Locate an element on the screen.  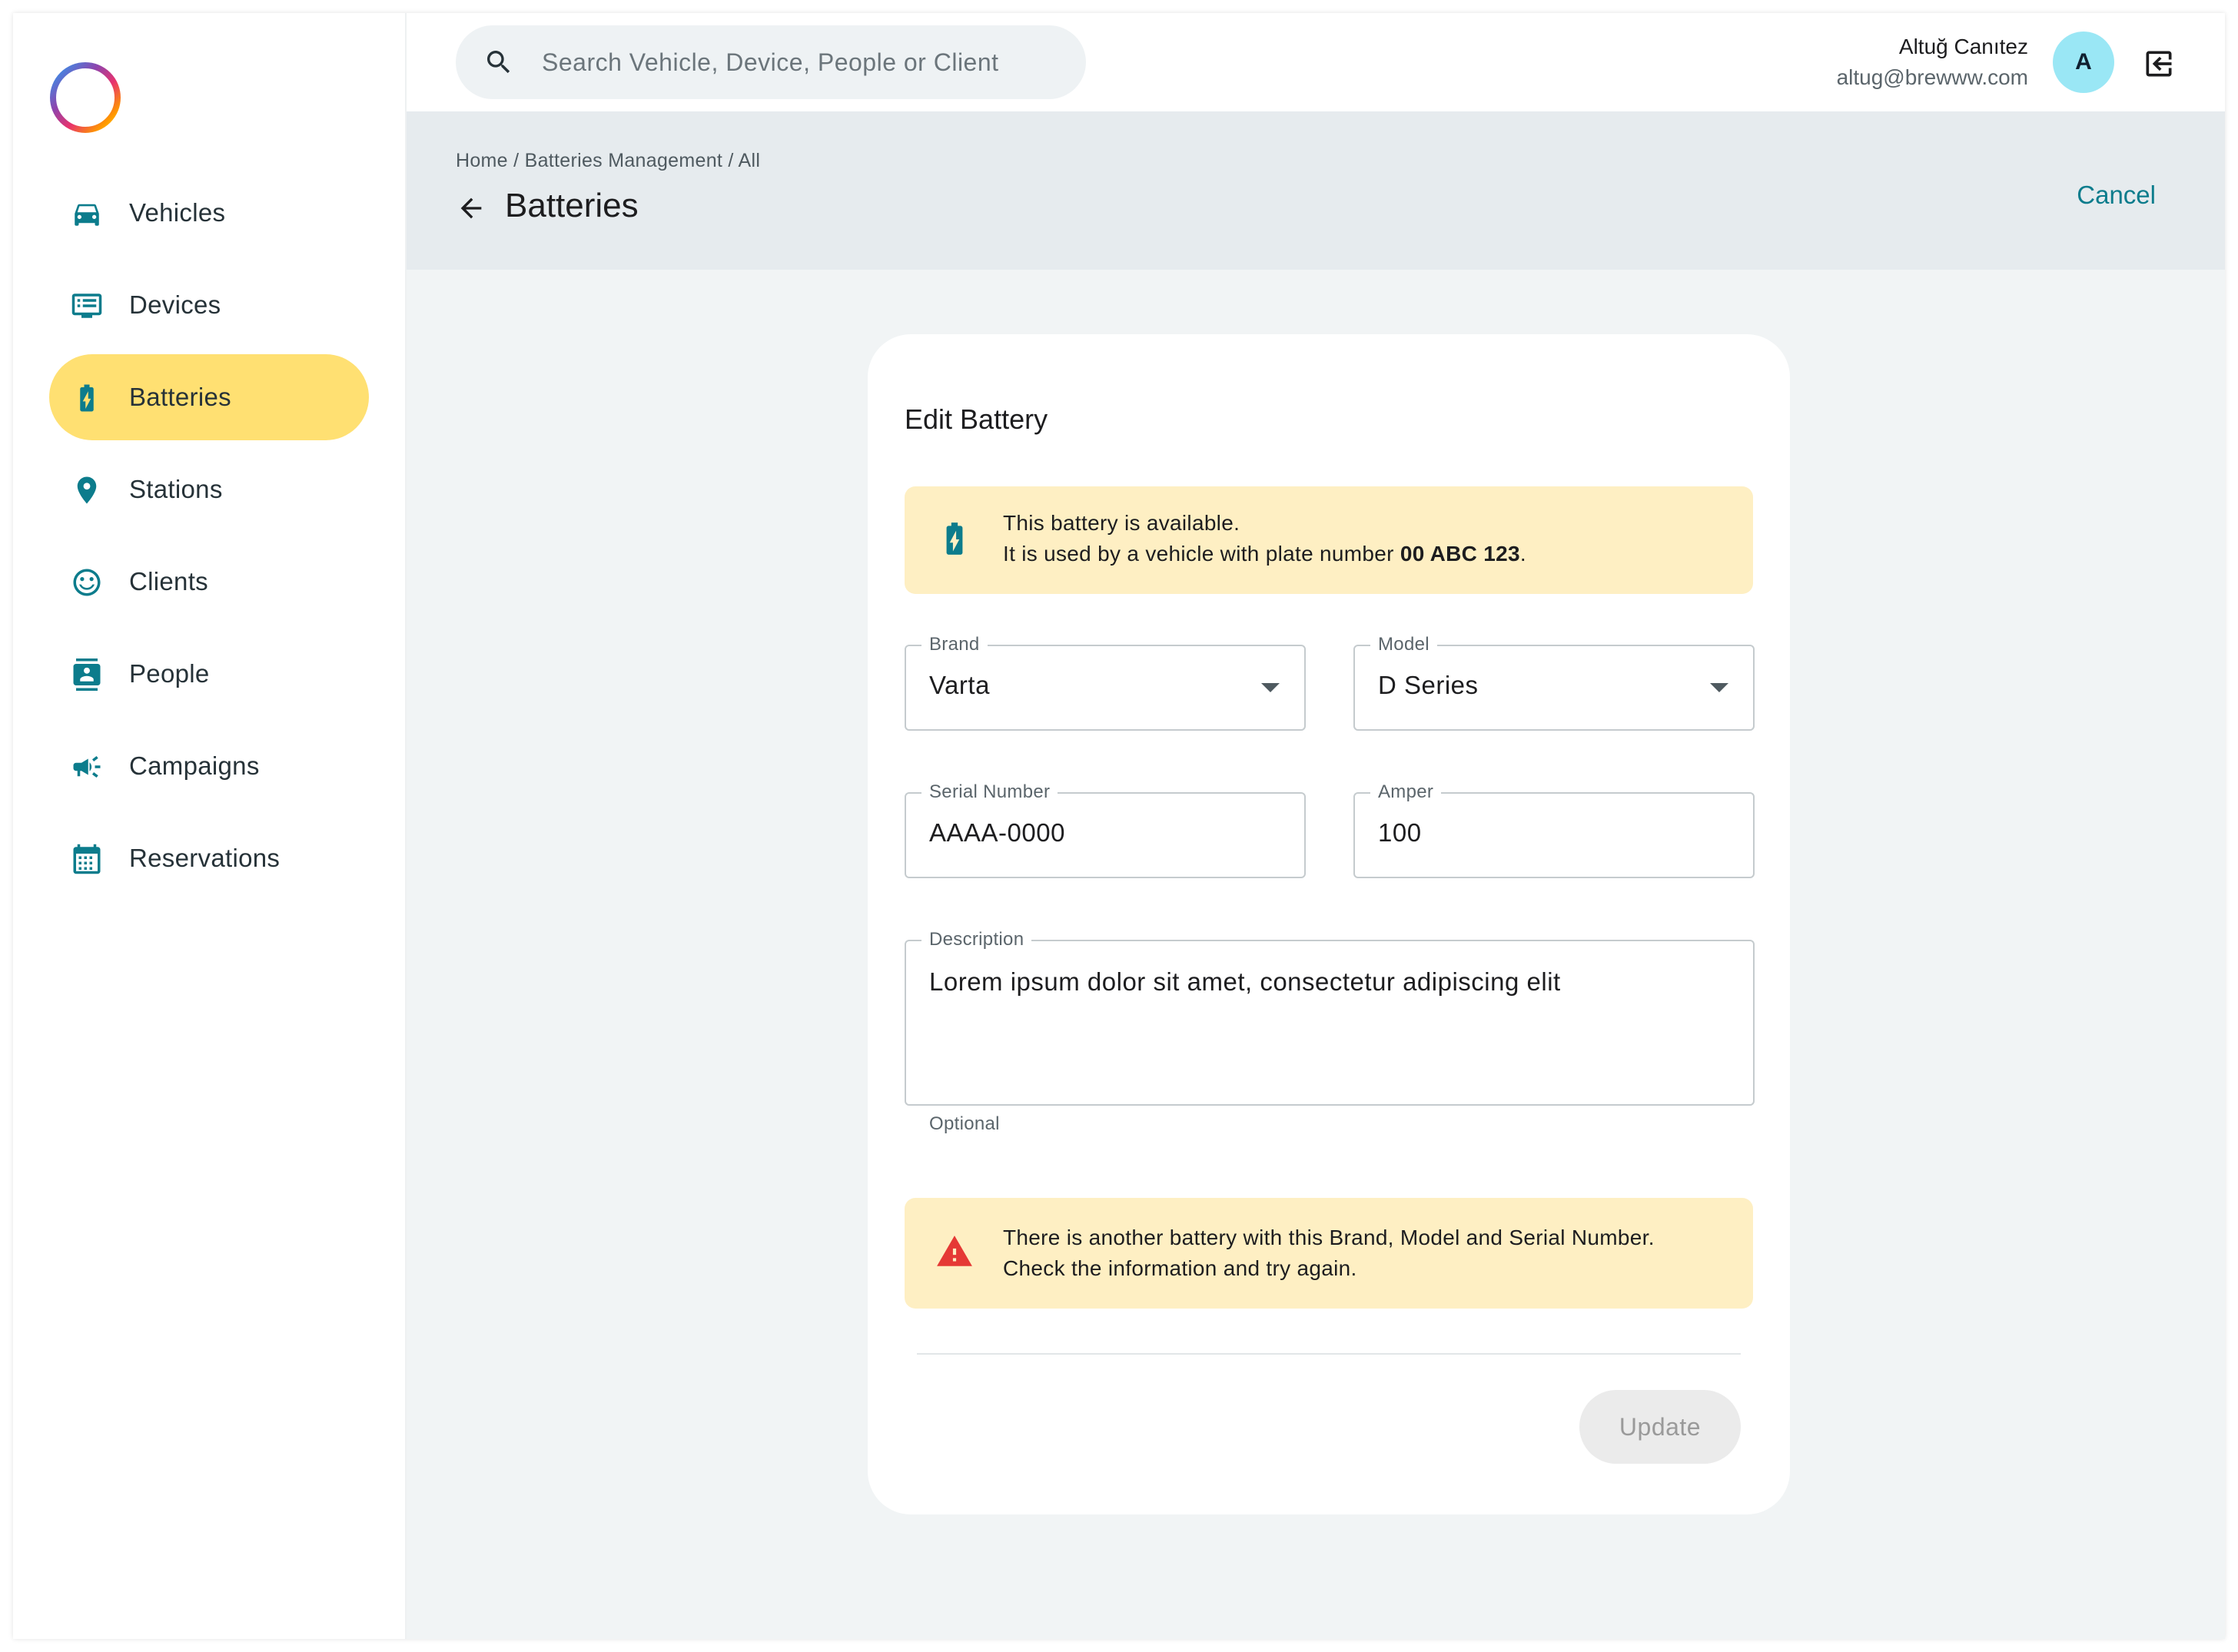
sidebar-item-people: People is located at coordinates (209, 674).